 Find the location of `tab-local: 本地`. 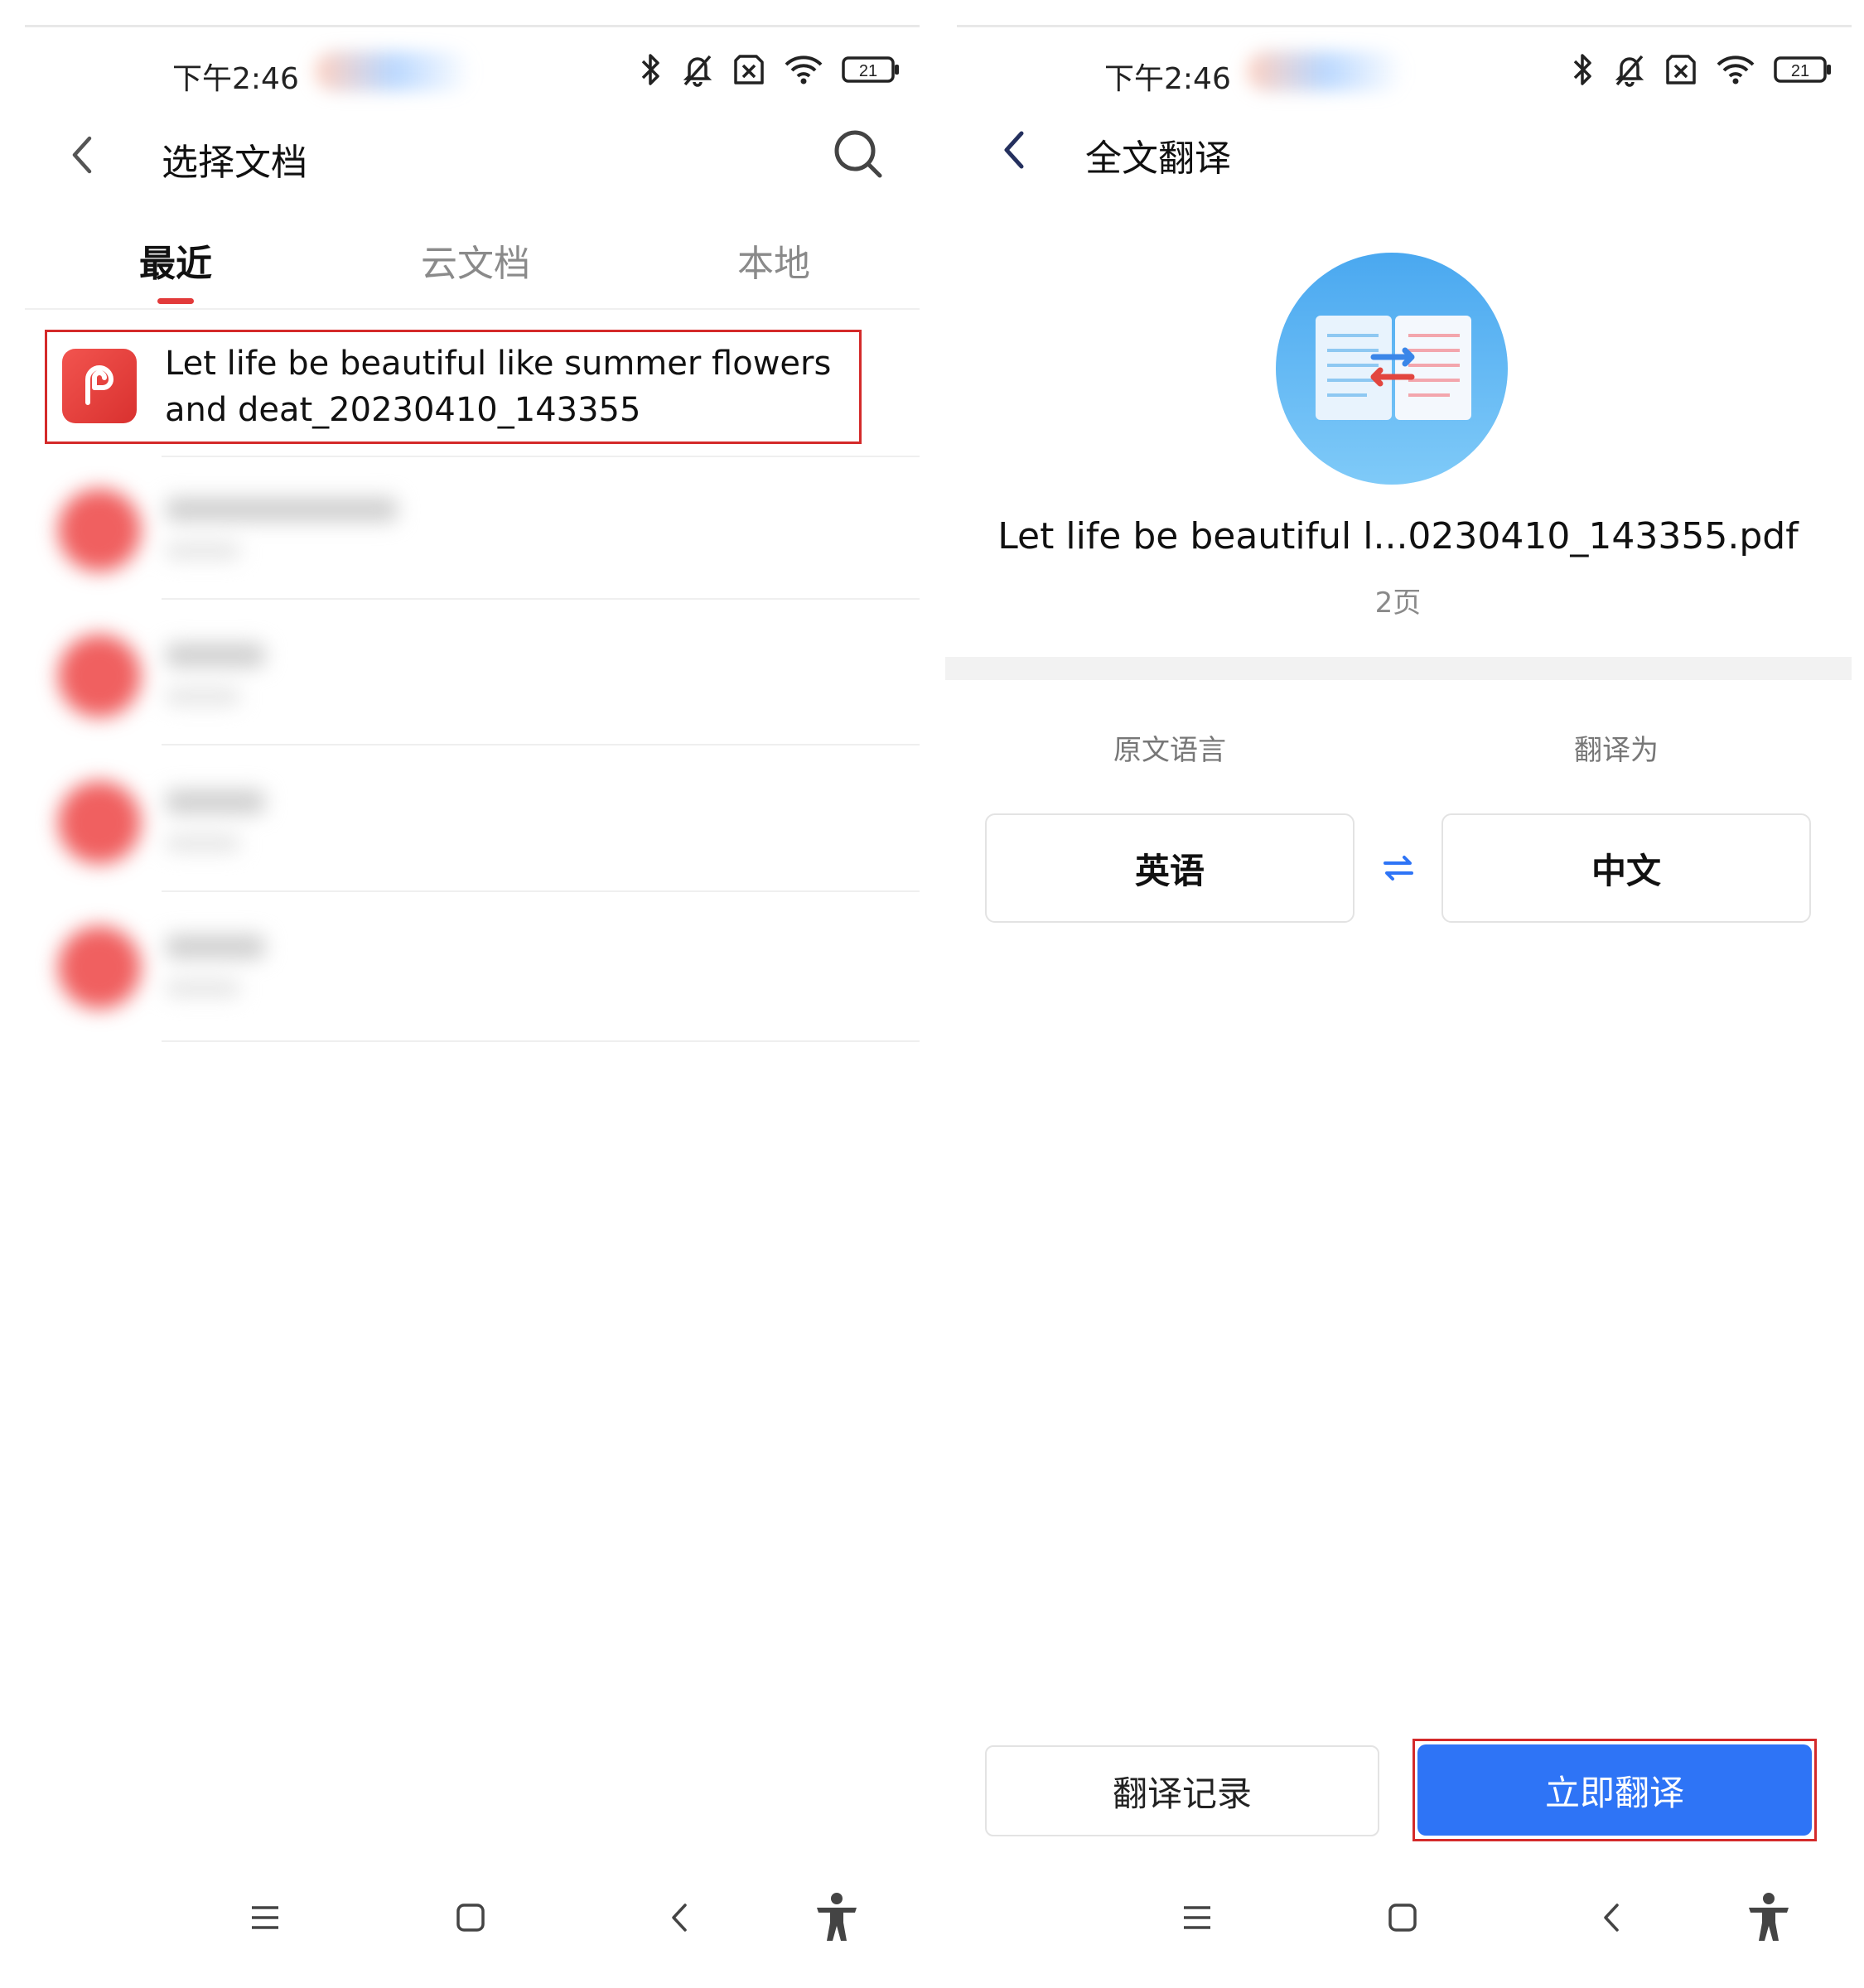

tab-local: 本地 is located at coordinates (773, 260).